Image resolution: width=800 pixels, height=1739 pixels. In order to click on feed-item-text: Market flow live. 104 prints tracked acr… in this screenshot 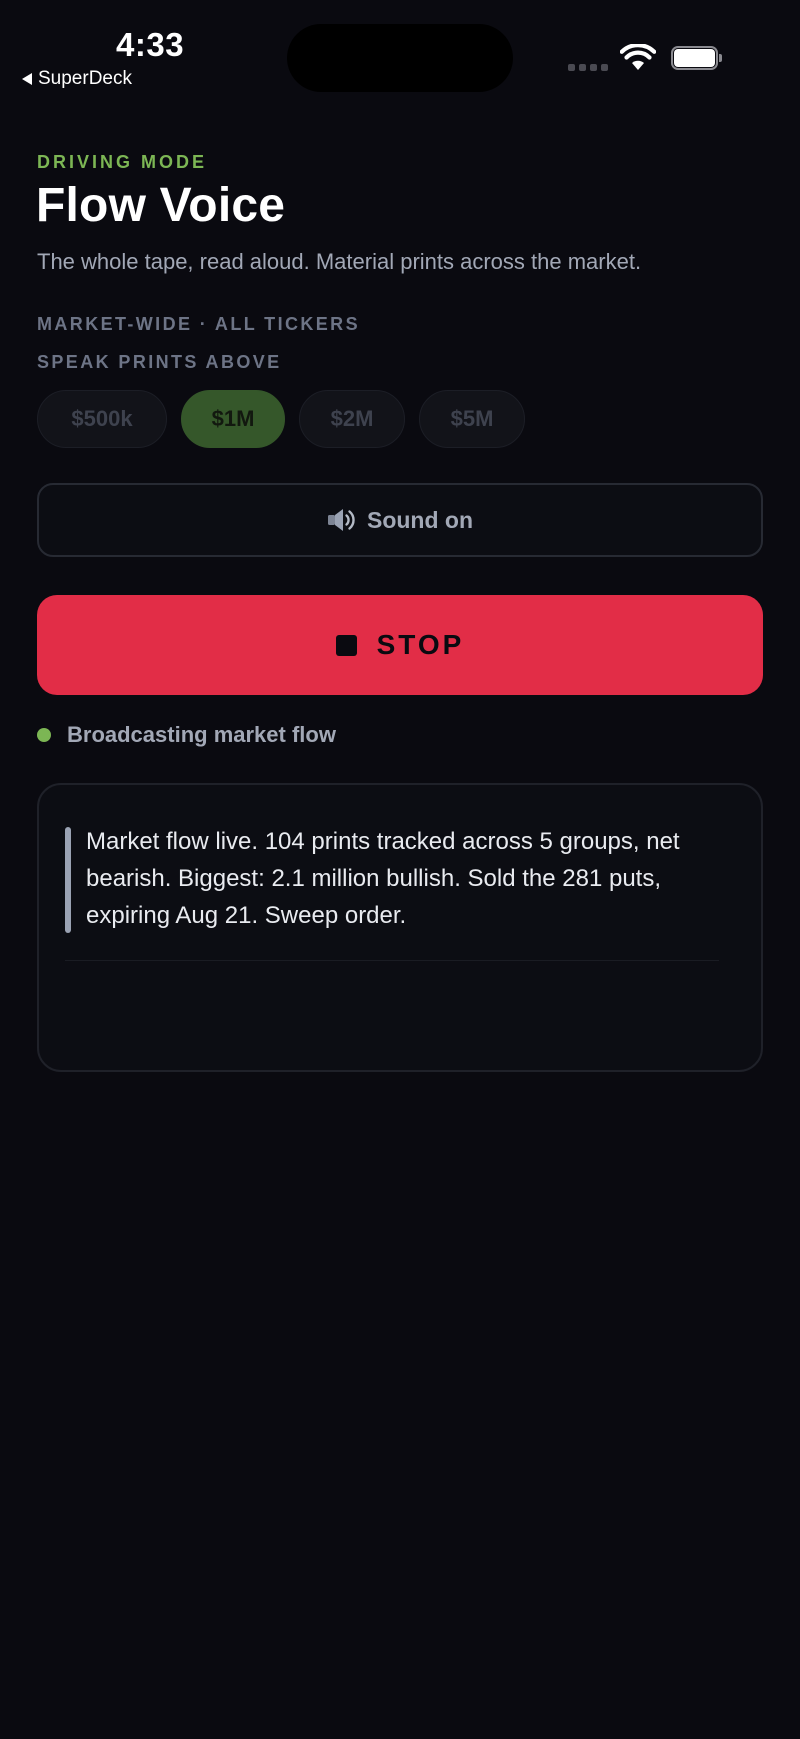, I will do `click(383, 878)`.